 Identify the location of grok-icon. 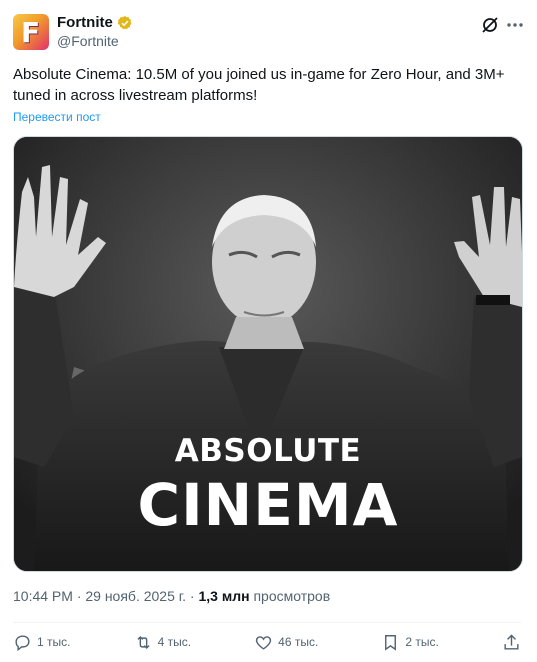
(490, 25).